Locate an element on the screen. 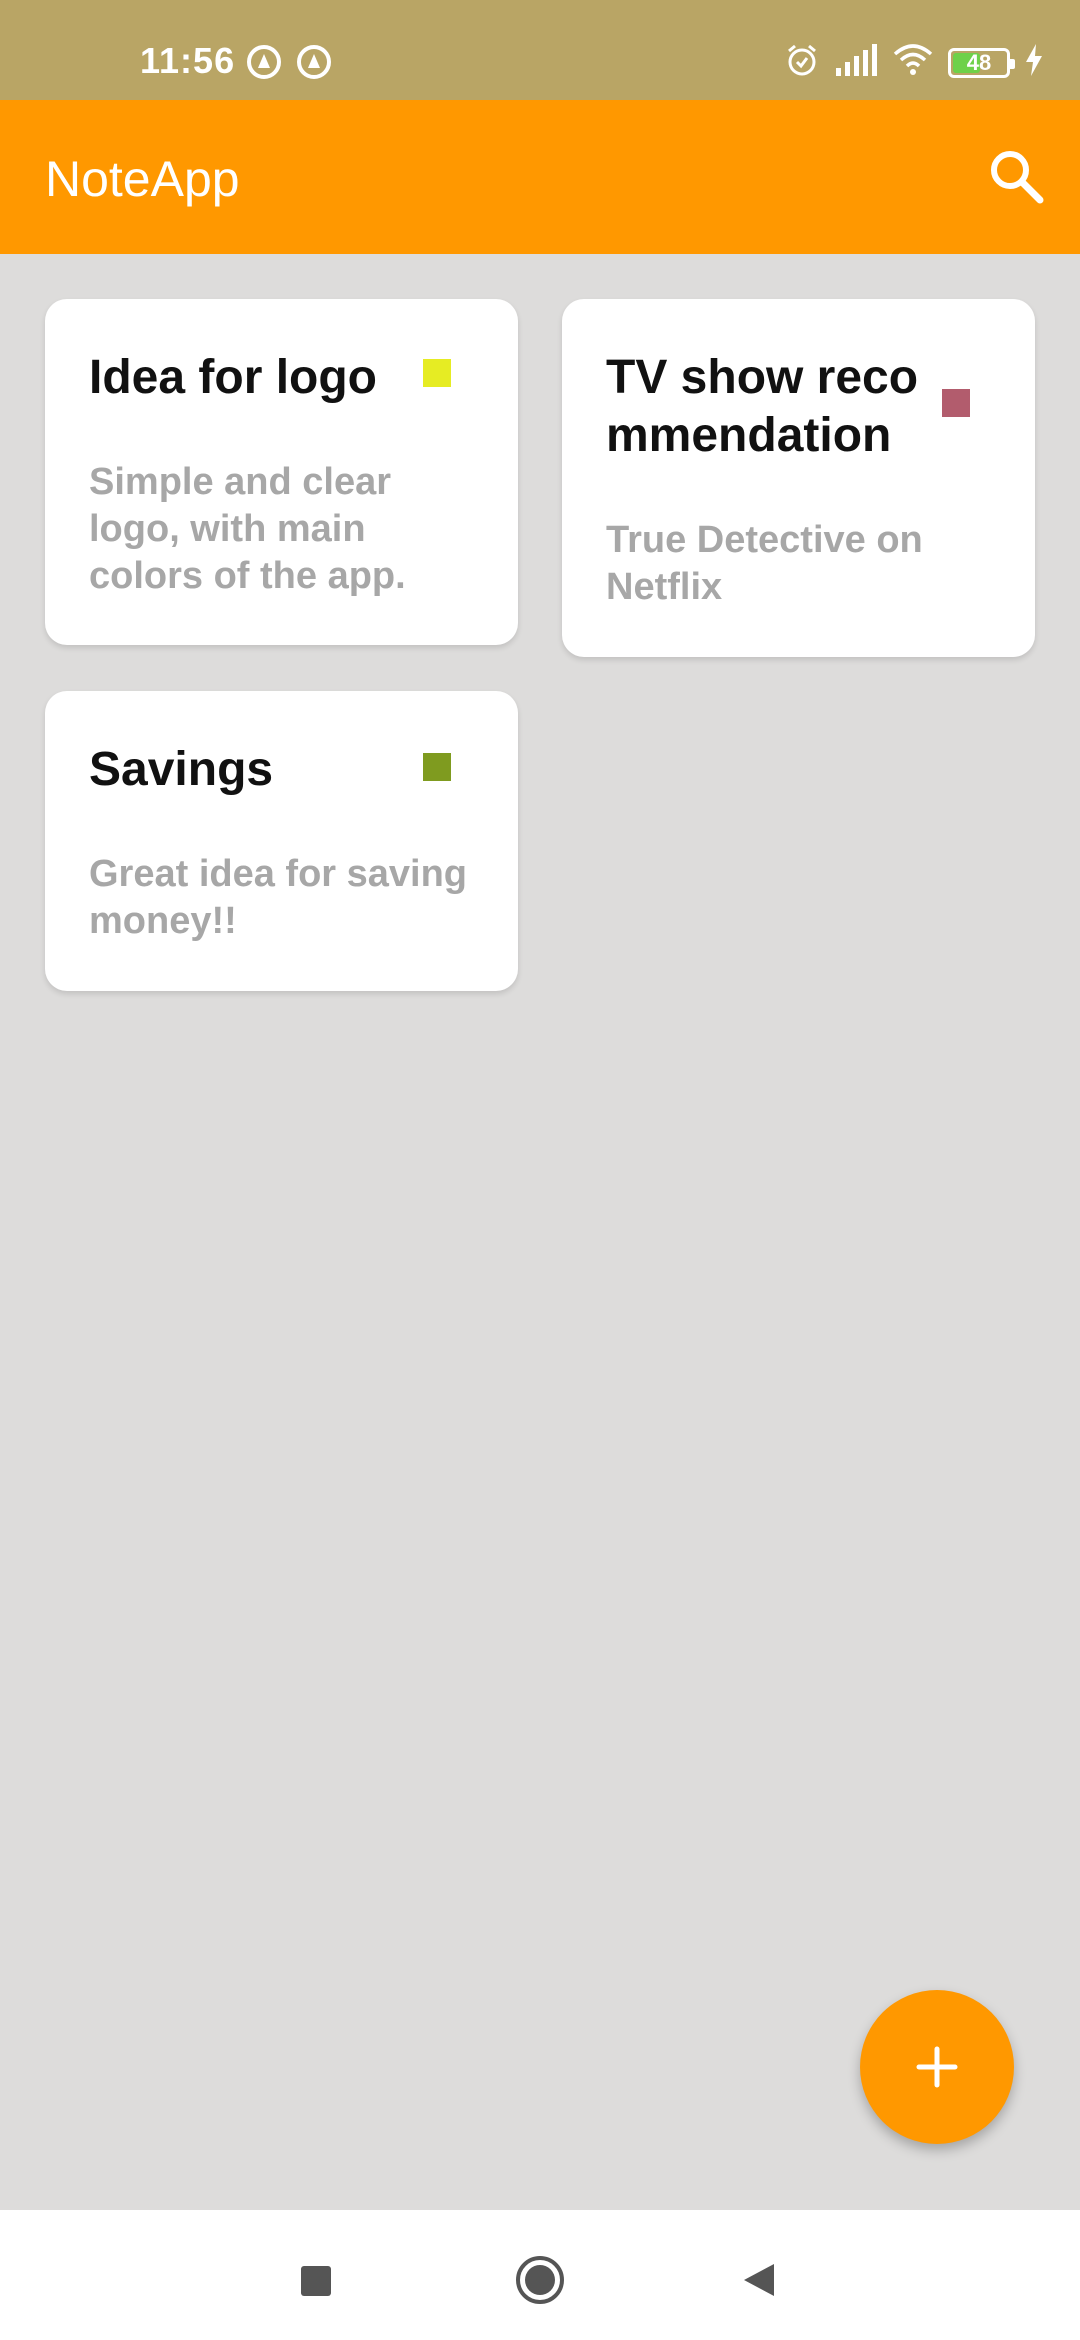  signal-icon is located at coordinates (856, 62).